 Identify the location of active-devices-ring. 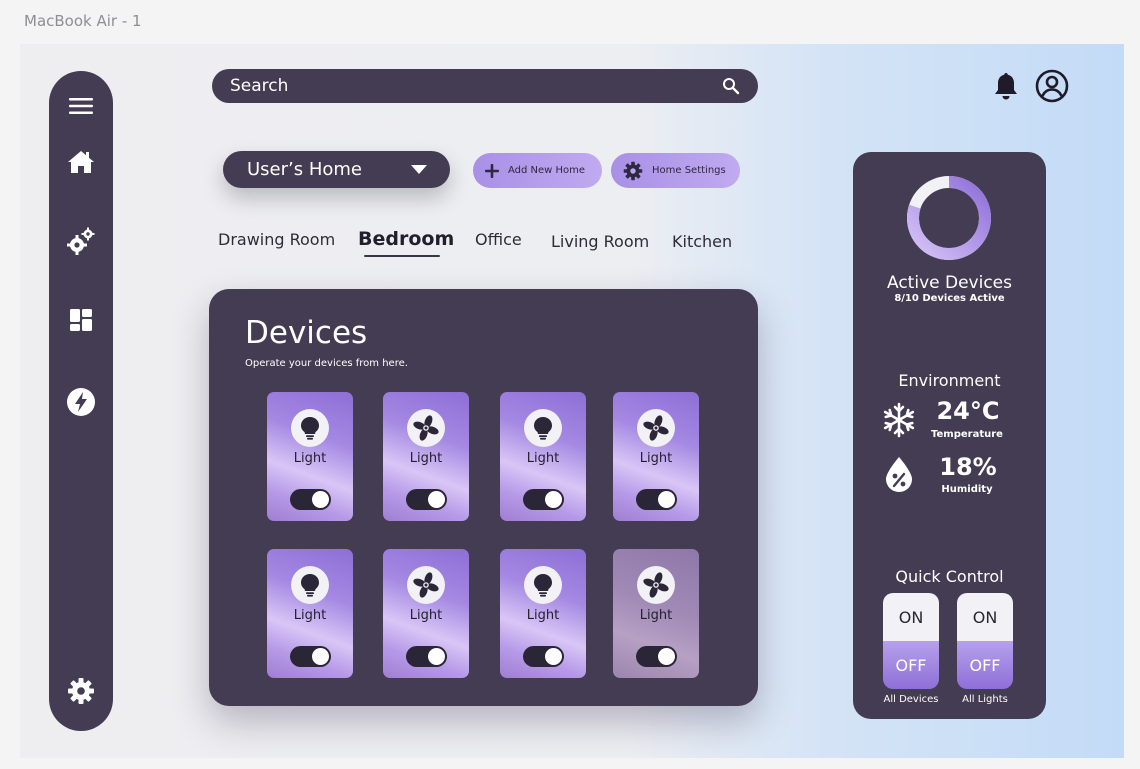
(949, 218).